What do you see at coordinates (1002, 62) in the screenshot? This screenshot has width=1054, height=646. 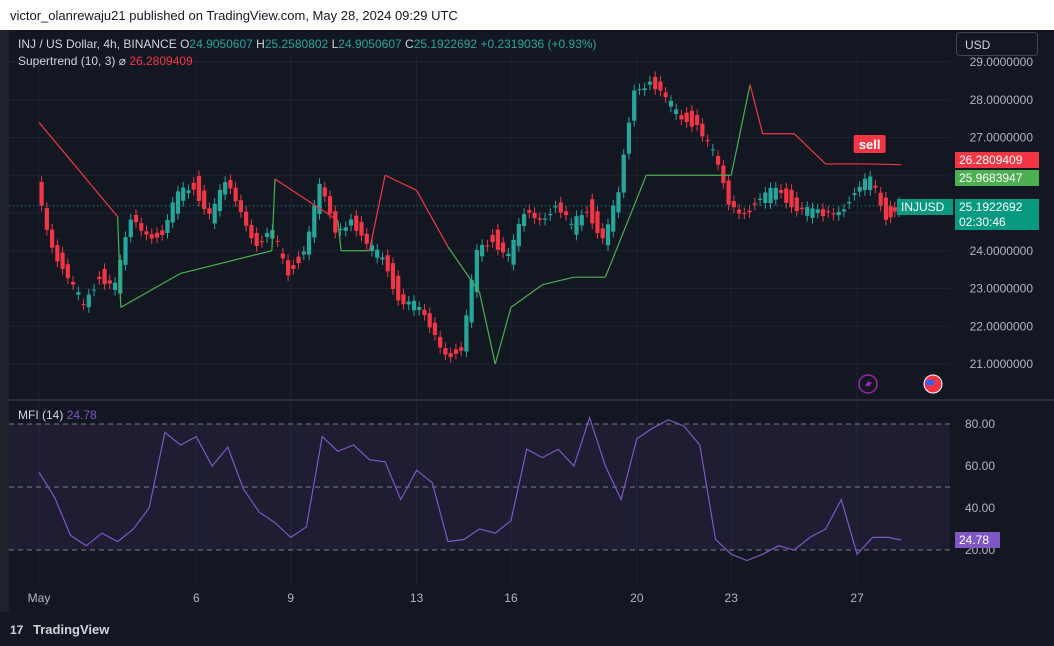 I see `price-axis-tick: 29.0000000` at bounding box center [1002, 62].